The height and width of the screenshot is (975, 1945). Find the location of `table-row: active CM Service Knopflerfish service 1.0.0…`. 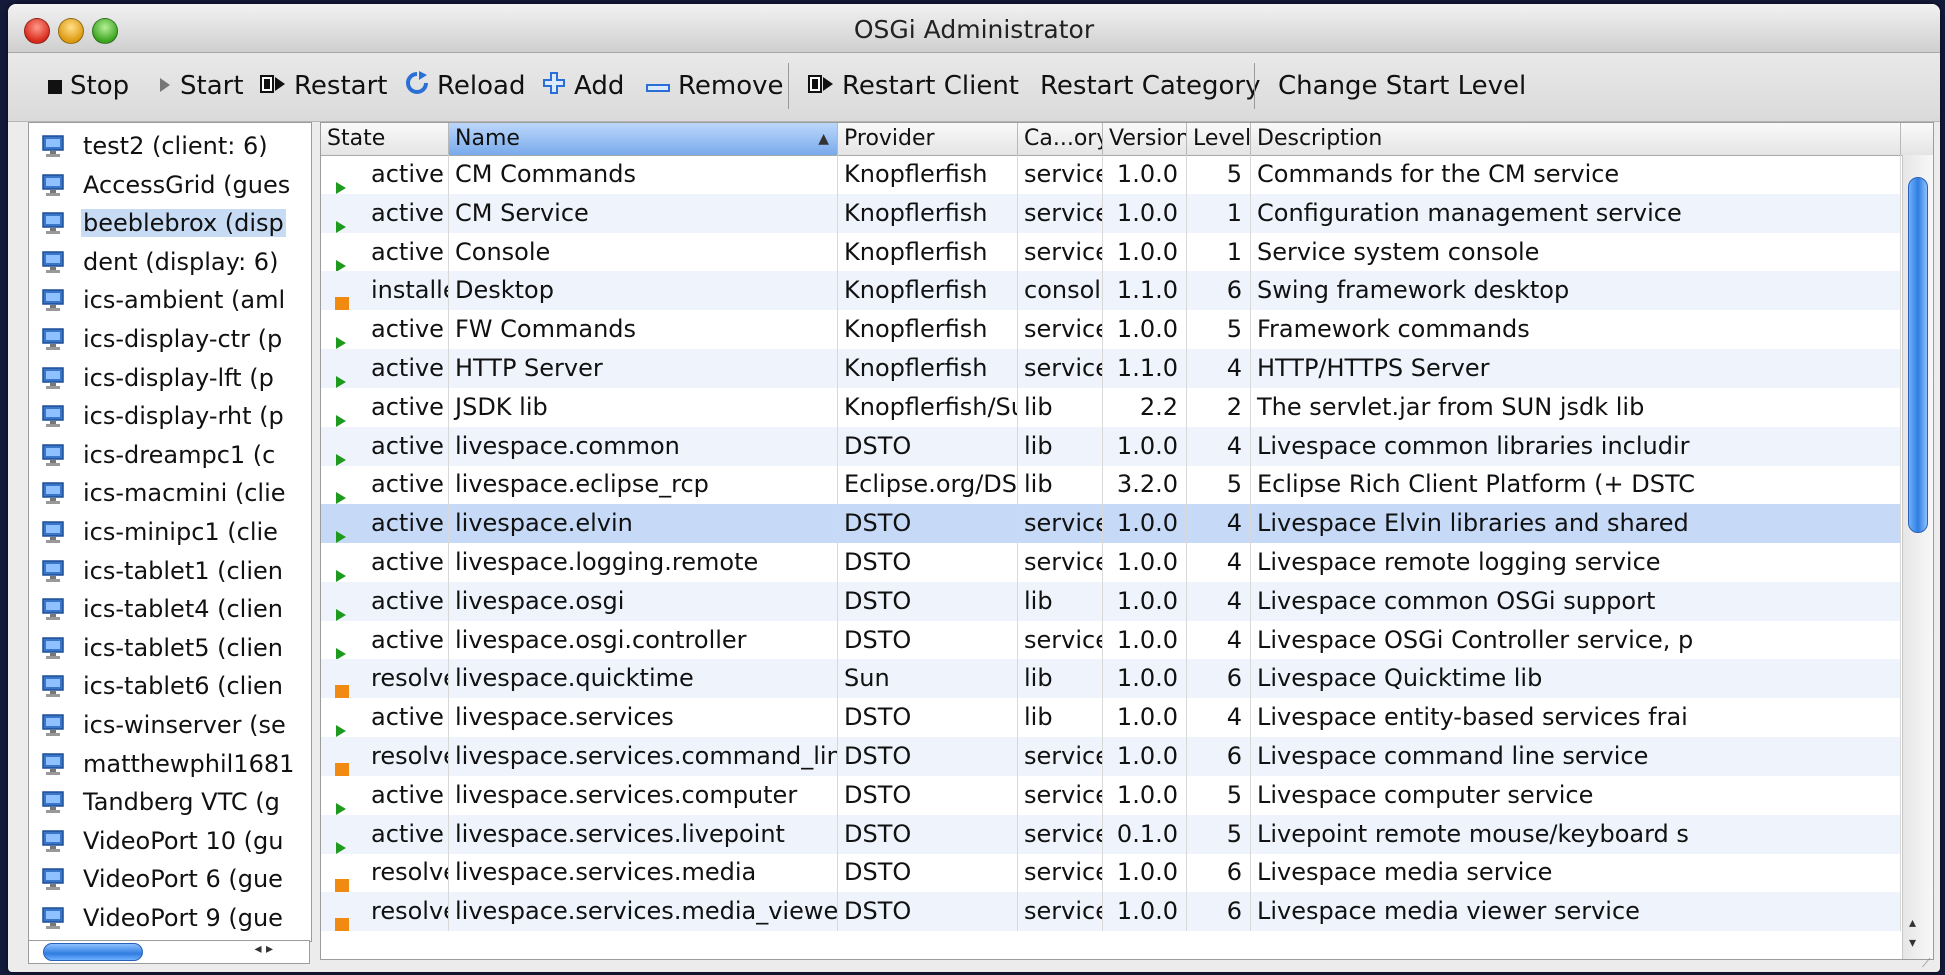

table-row: active CM Service Knopflerfish service 1.0.0… is located at coordinates (1111, 213).